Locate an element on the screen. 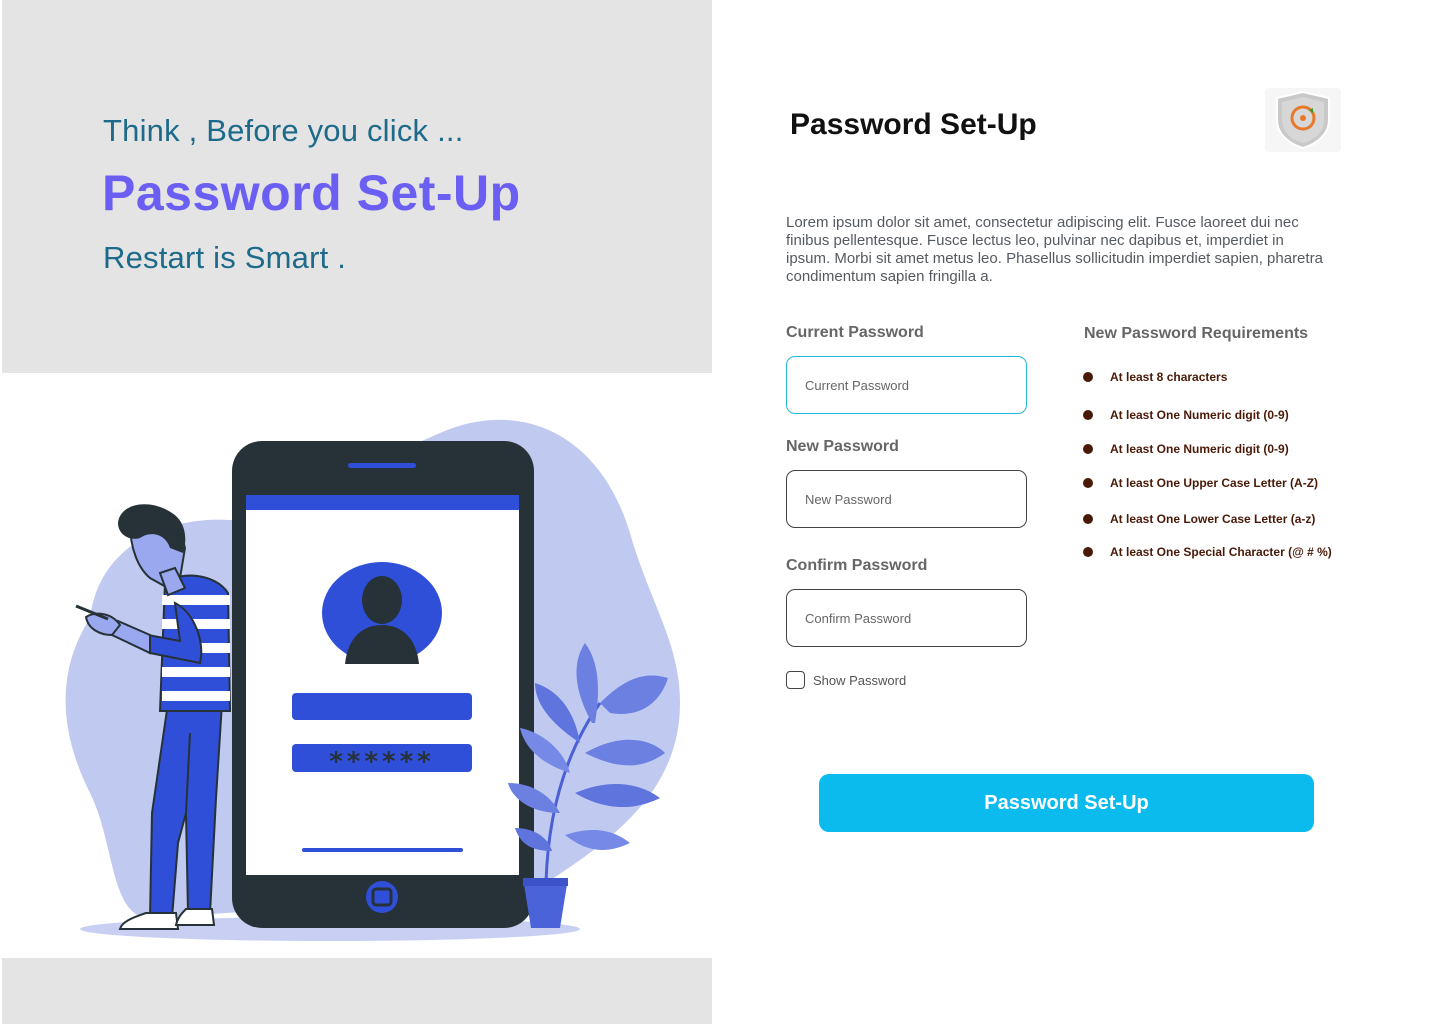 The image size is (1440, 1024). show-password-toggle: Show Password is located at coordinates (846, 680).